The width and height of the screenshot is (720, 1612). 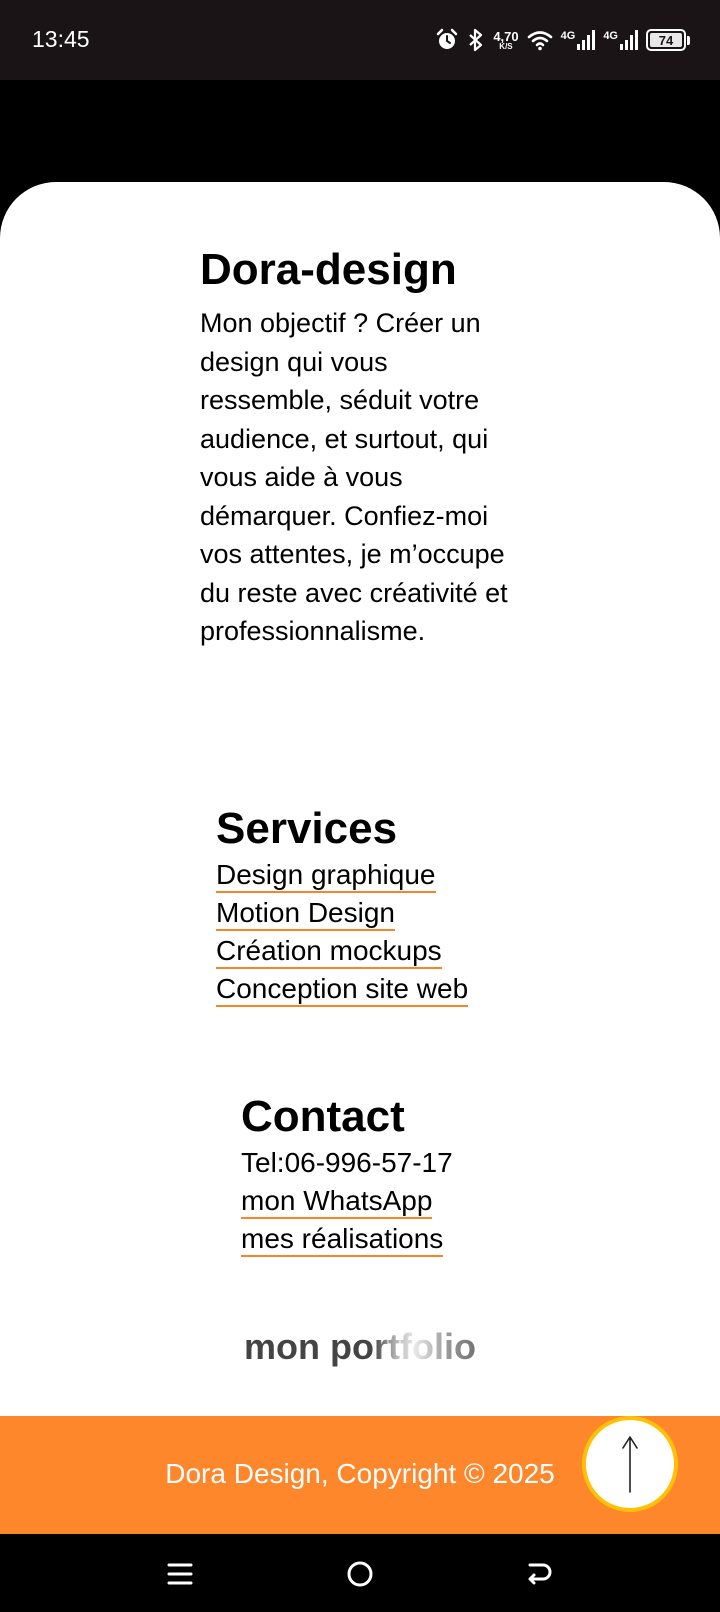 I want to click on about-title: Dora-design, so click(x=328, y=269).